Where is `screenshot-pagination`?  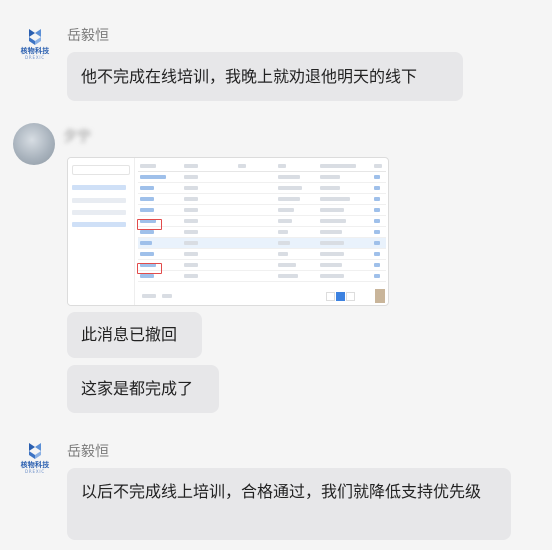
screenshot-pagination is located at coordinates (263, 296).